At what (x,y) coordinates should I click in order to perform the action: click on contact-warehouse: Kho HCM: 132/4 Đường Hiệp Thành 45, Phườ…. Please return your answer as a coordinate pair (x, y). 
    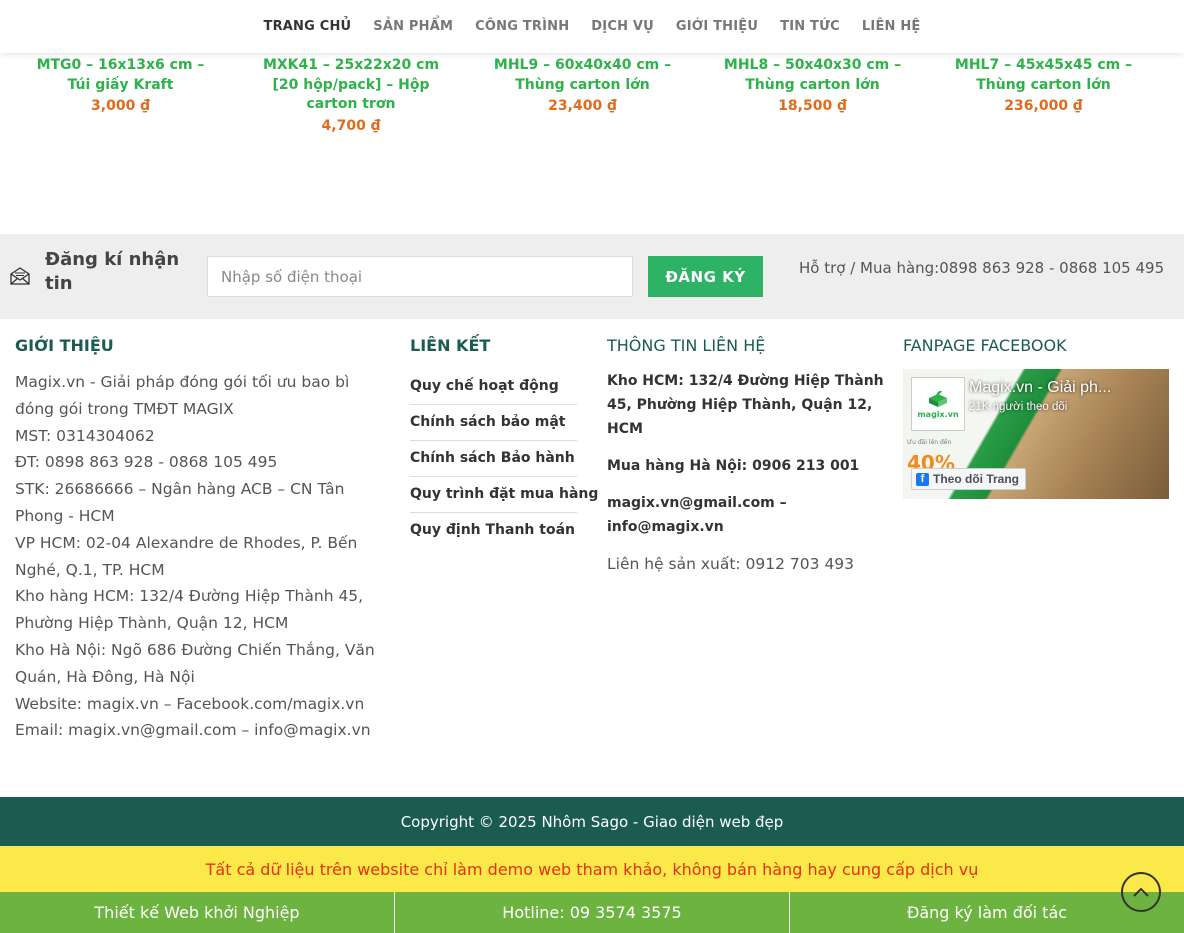
    Looking at the image, I should click on (745, 405).